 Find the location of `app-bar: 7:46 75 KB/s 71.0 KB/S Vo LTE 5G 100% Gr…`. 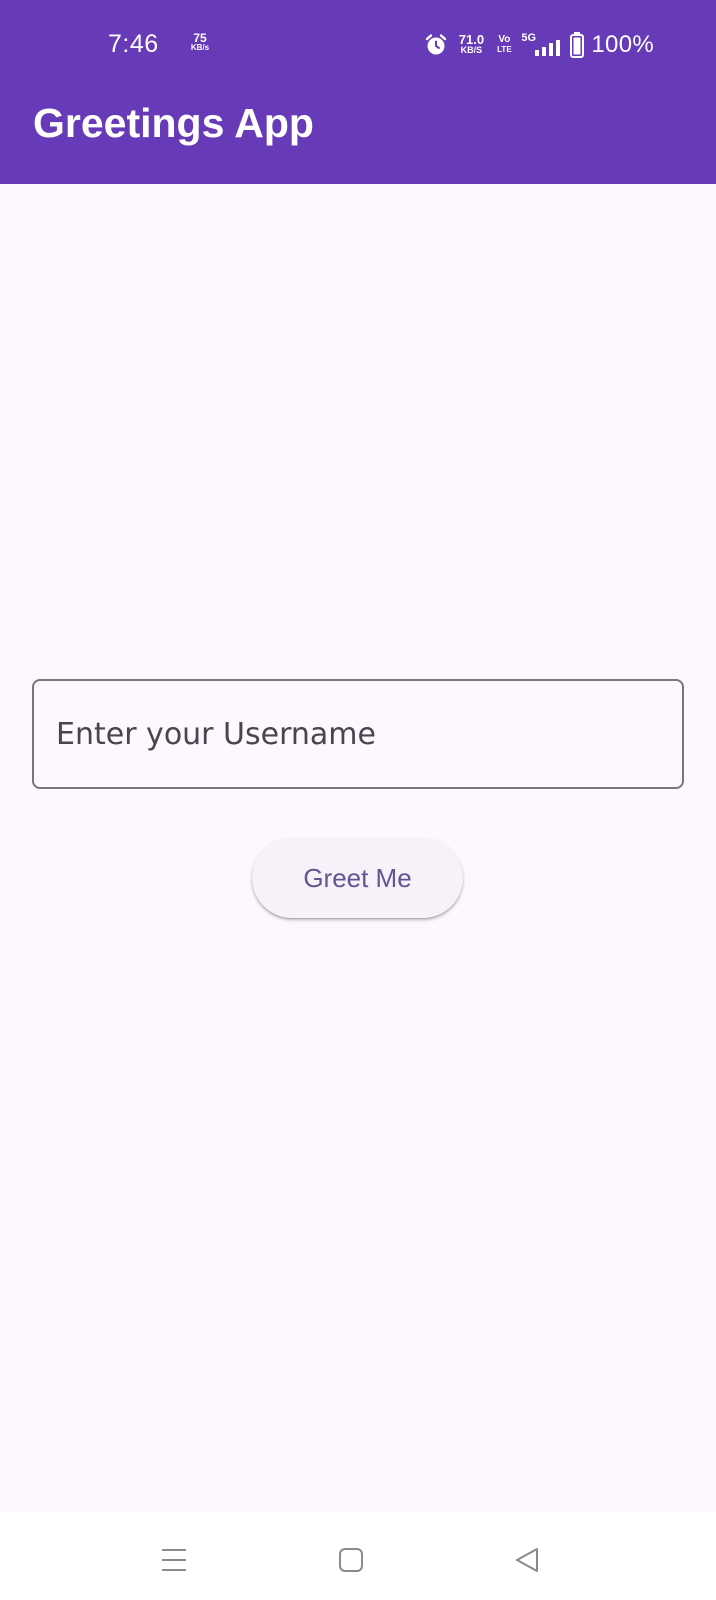

app-bar: 7:46 75 KB/s 71.0 KB/S Vo LTE 5G 100% Gr… is located at coordinates (358, 92).